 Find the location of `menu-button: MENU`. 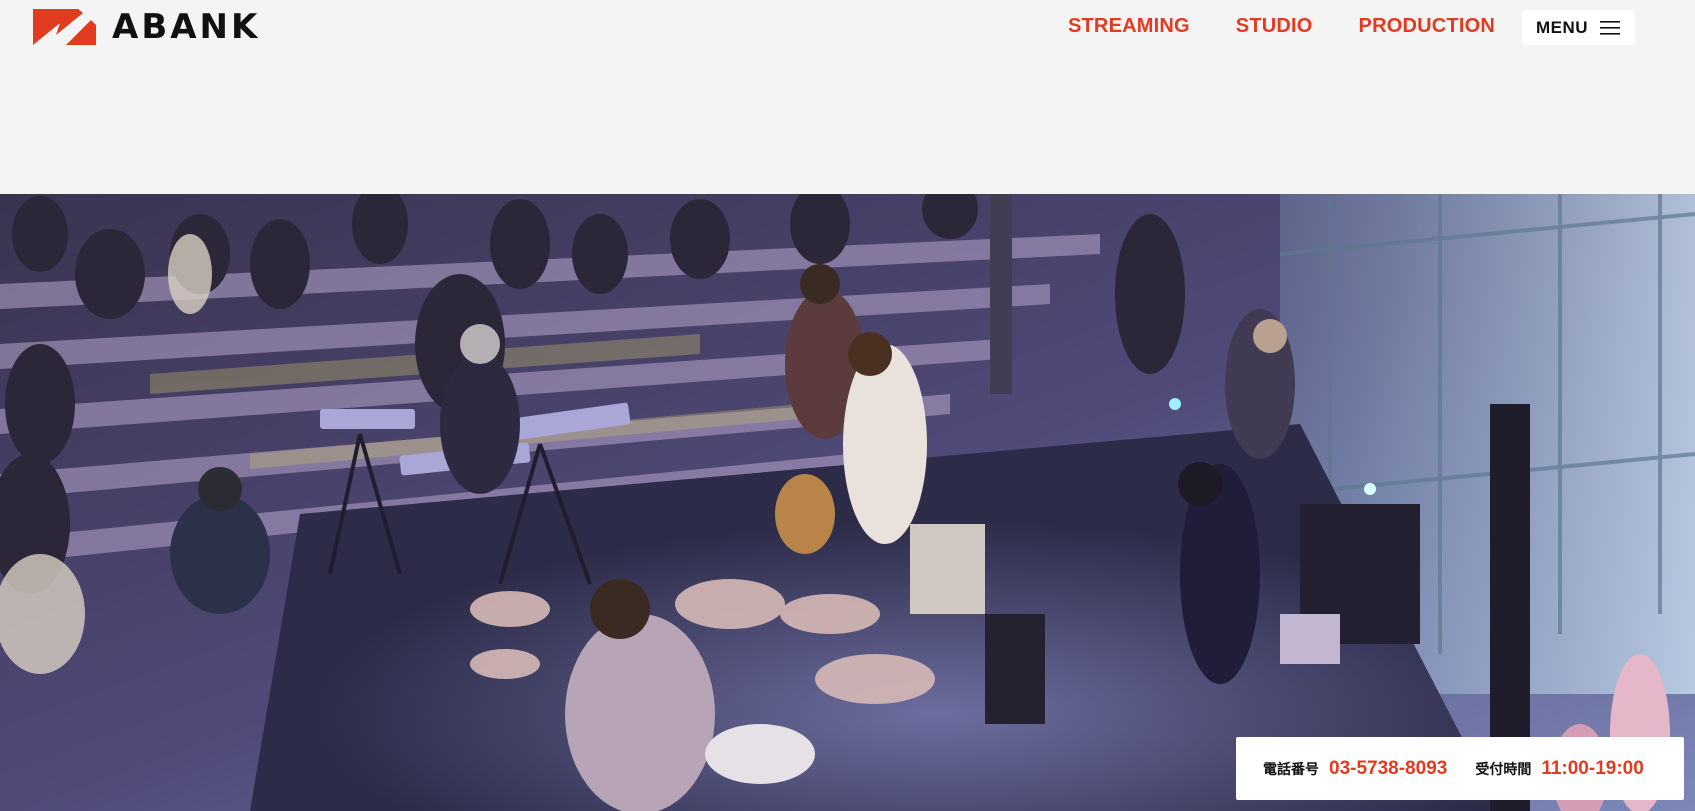

menu-button: MENU is located at coordinates (1578, 27).